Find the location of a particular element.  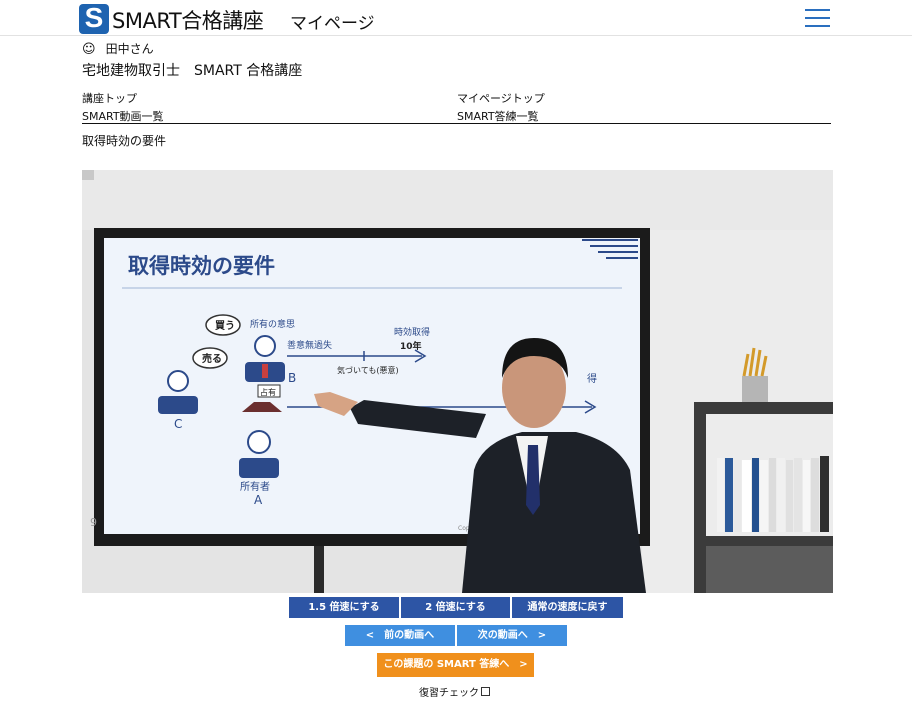

slide-owner-label: 所有者 is located at coordinates (255, 486).